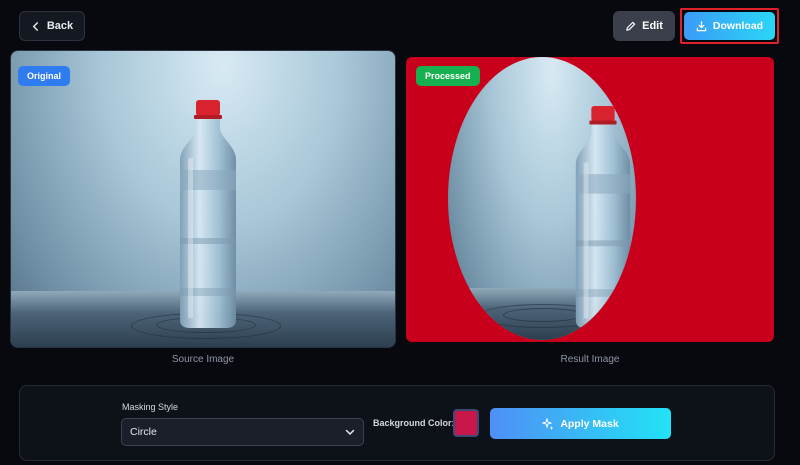 This screenshot has width=800, height=465. I want to click on background-color-picker, so click(466, 423).